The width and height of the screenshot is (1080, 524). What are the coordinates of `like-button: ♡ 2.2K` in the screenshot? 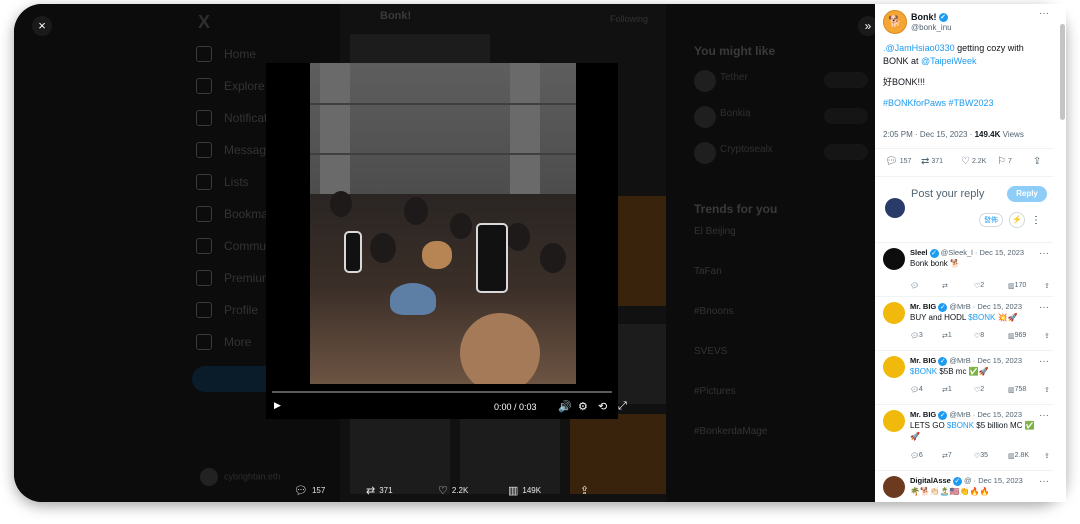 It's located at (973, 161).